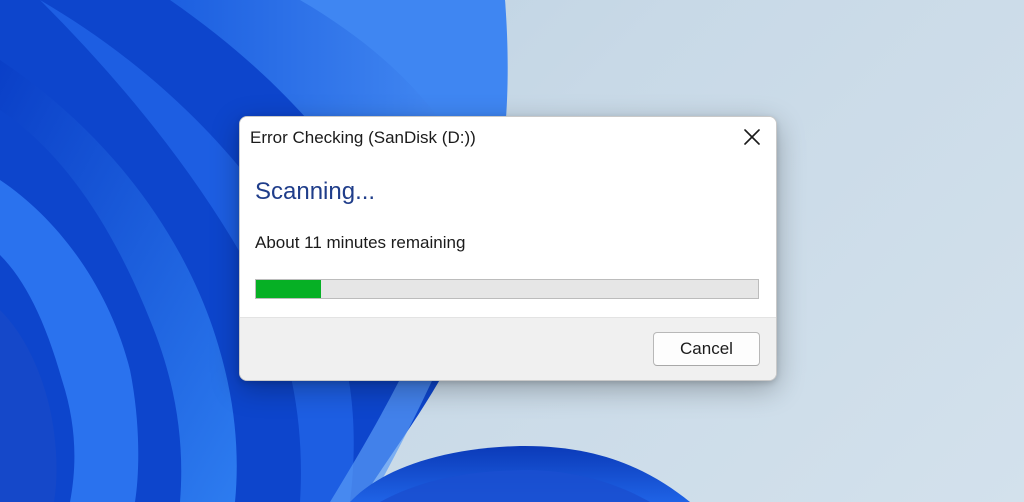  Describe the element at coordinates (289, 289) in the screenshot. I see `progress-fill` at that location.